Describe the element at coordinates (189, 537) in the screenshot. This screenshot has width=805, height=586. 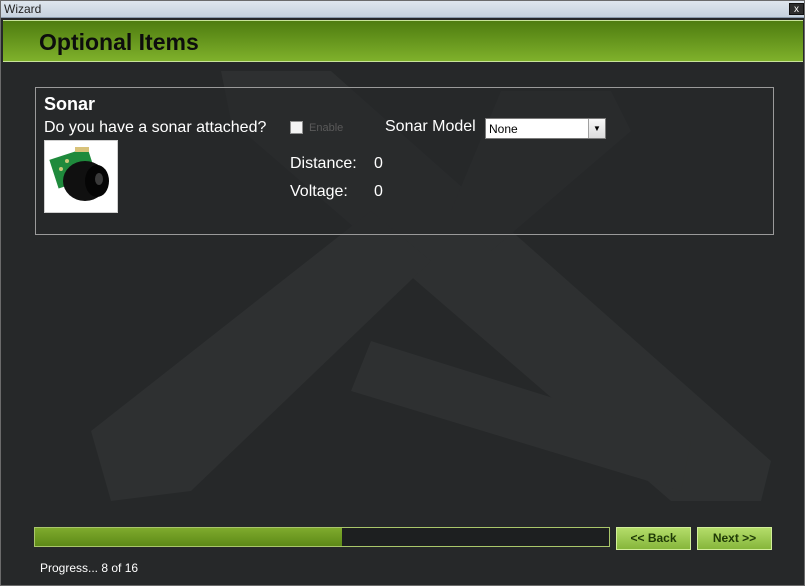
I see `progress-fill` at that location.